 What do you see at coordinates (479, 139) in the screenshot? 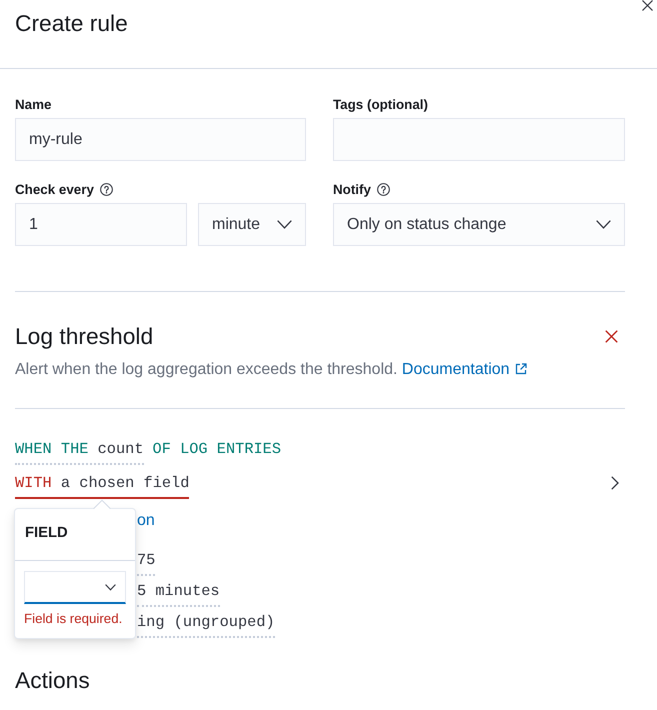
I see `text-field` at bounding box center [479, 139].